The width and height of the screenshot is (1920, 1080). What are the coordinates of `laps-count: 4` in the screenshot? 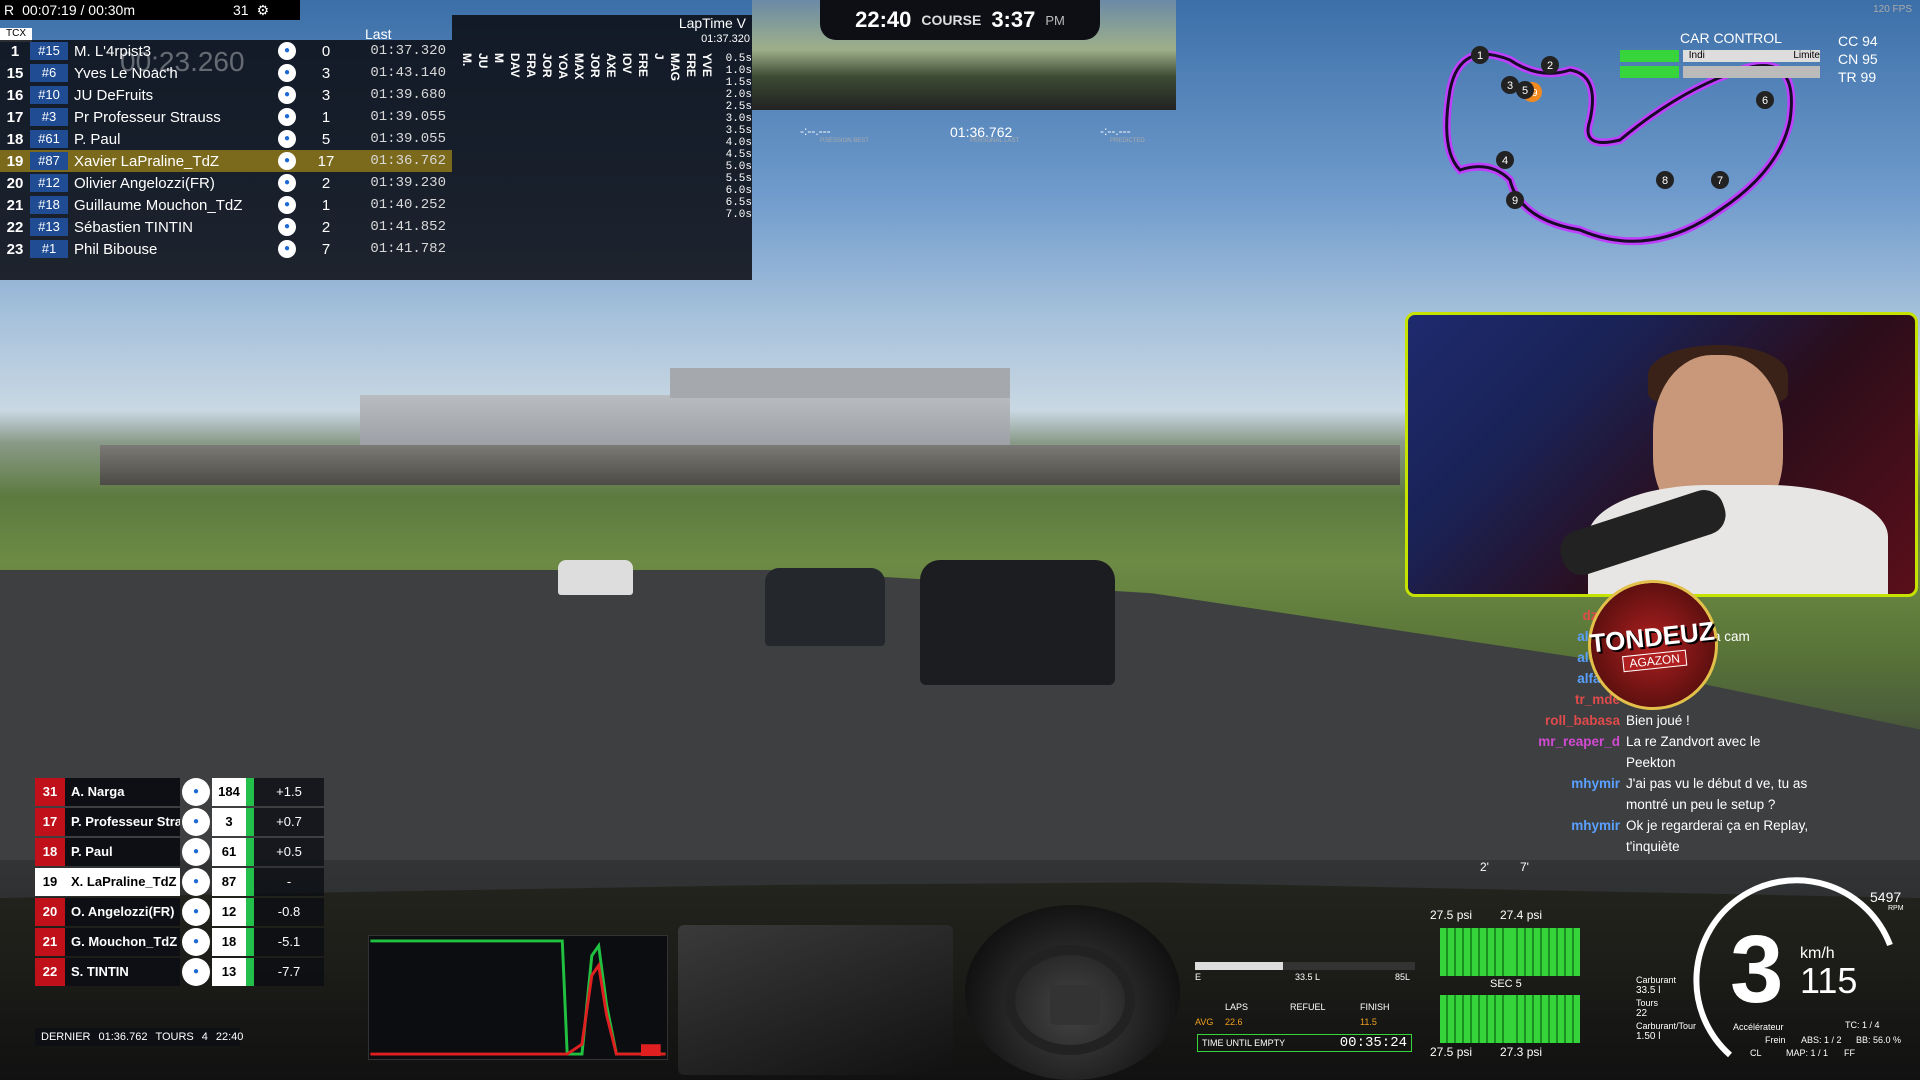 It's located at (204, 1037).